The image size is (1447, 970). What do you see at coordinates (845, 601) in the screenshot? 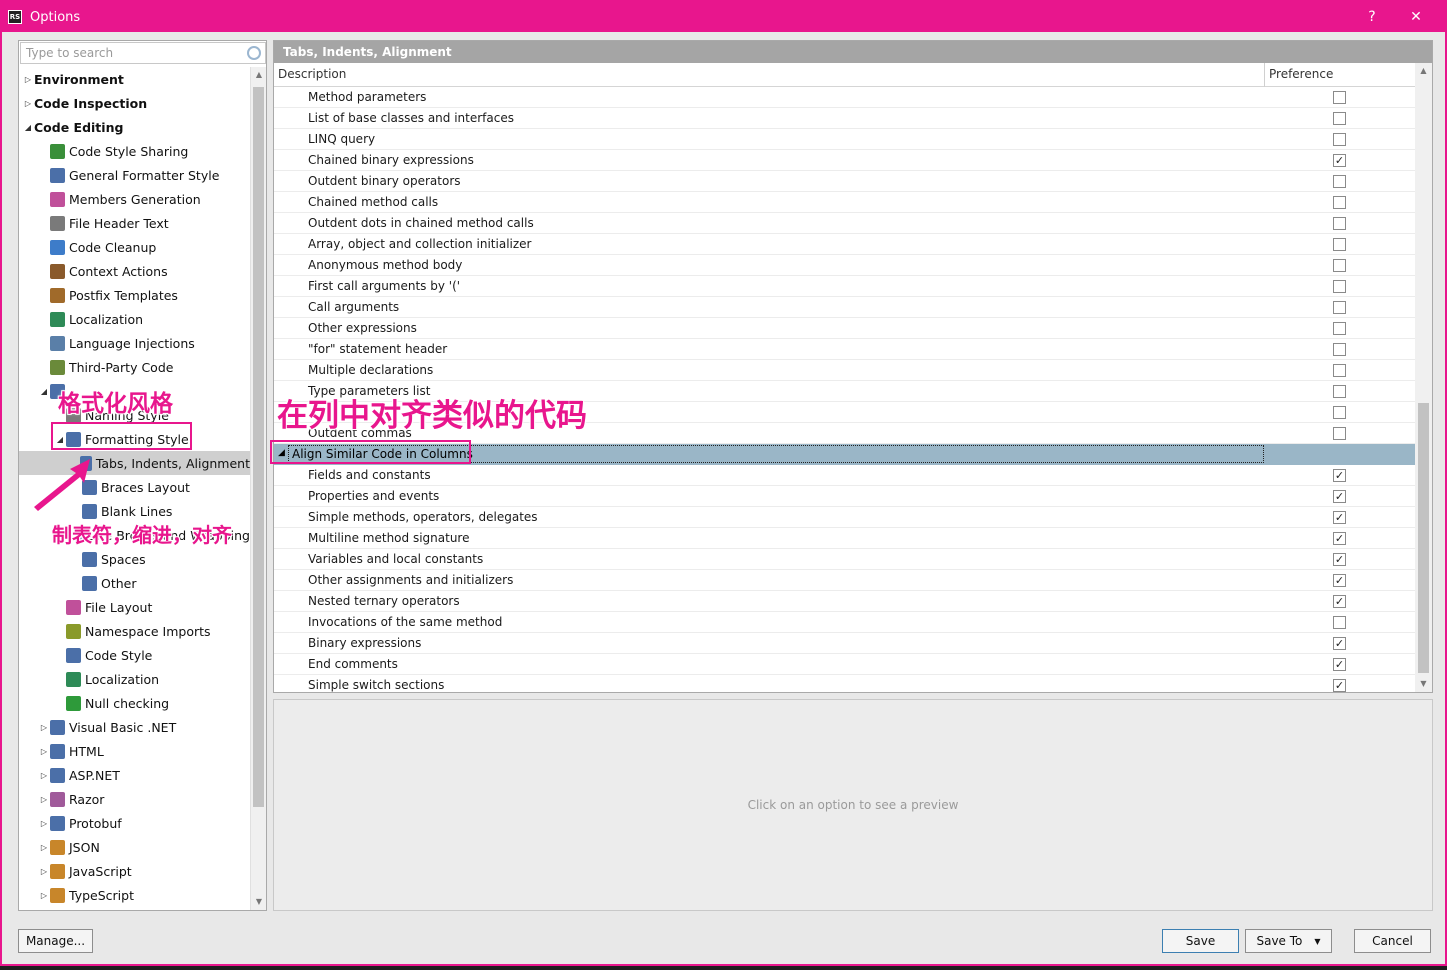
I see `option-row: Nested ternary operators ✓` at bounding box center [845, 601].